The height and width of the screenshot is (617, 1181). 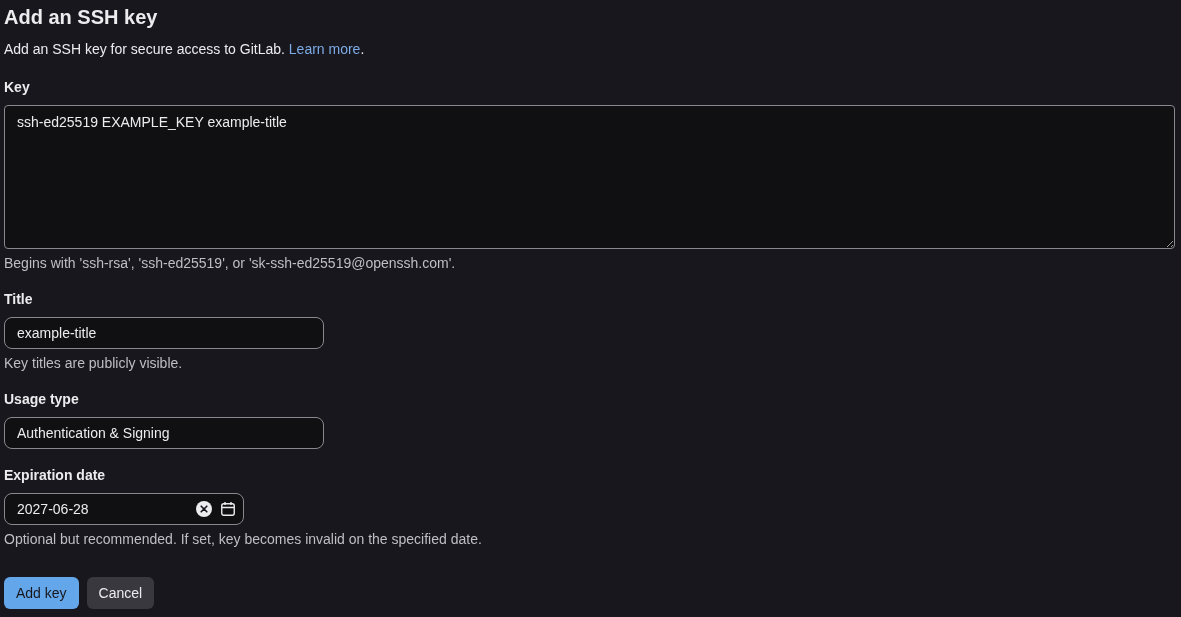 What do you see at coordinates (228, 509) in the screenshot?
I see `calendar-icon` at bounding box center [228, 509].